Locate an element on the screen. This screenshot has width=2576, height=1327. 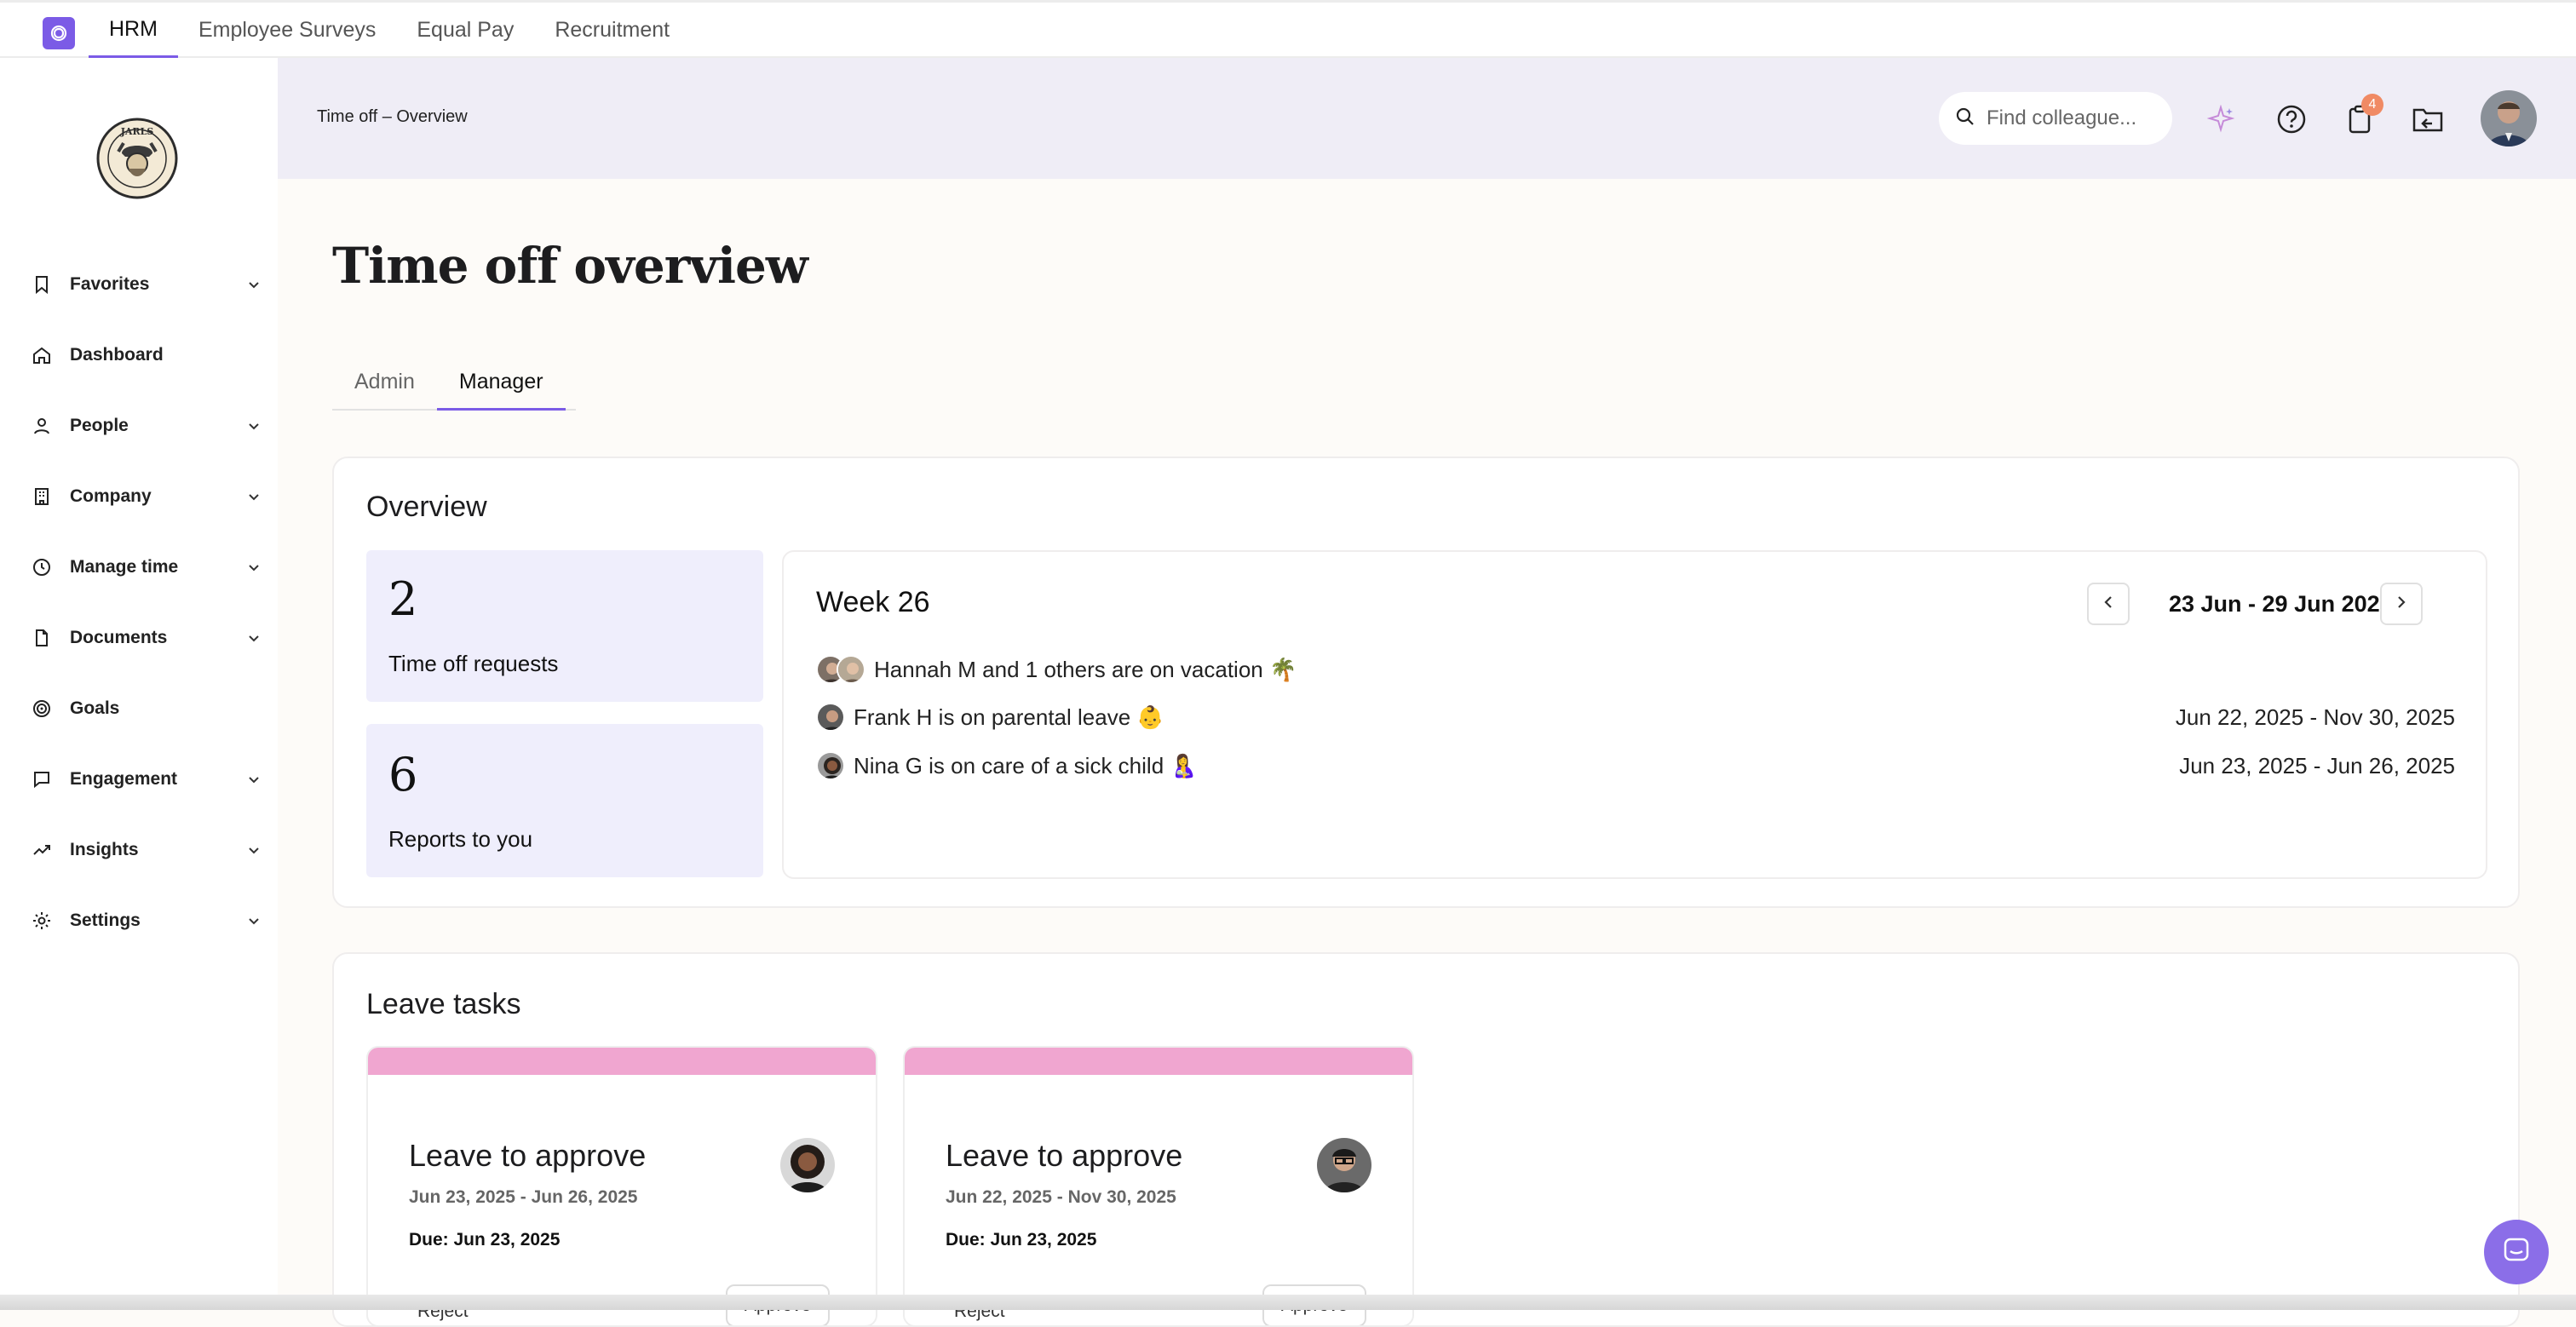
absence-text: Nina G is on care of a sick child 🤱 is located at coordinates (1026, 765).